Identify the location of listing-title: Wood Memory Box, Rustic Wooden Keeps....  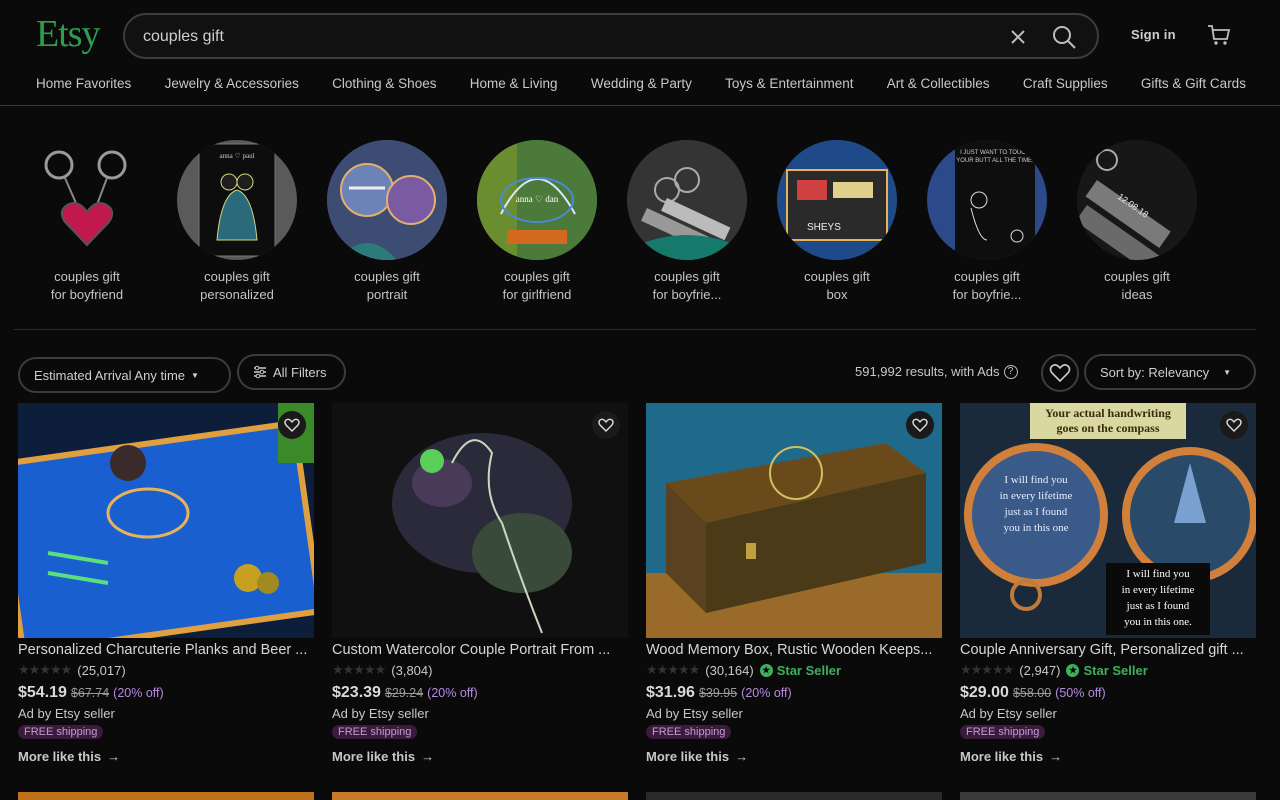
(794, 650).